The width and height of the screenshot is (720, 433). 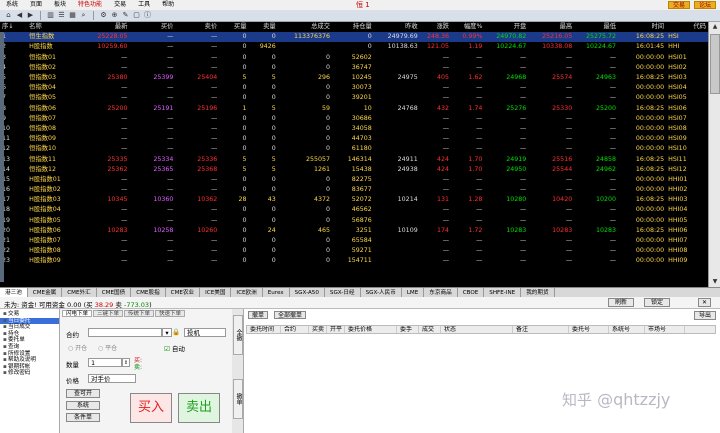 I want to click on col-low: 最低, so click(x=596, y=27).